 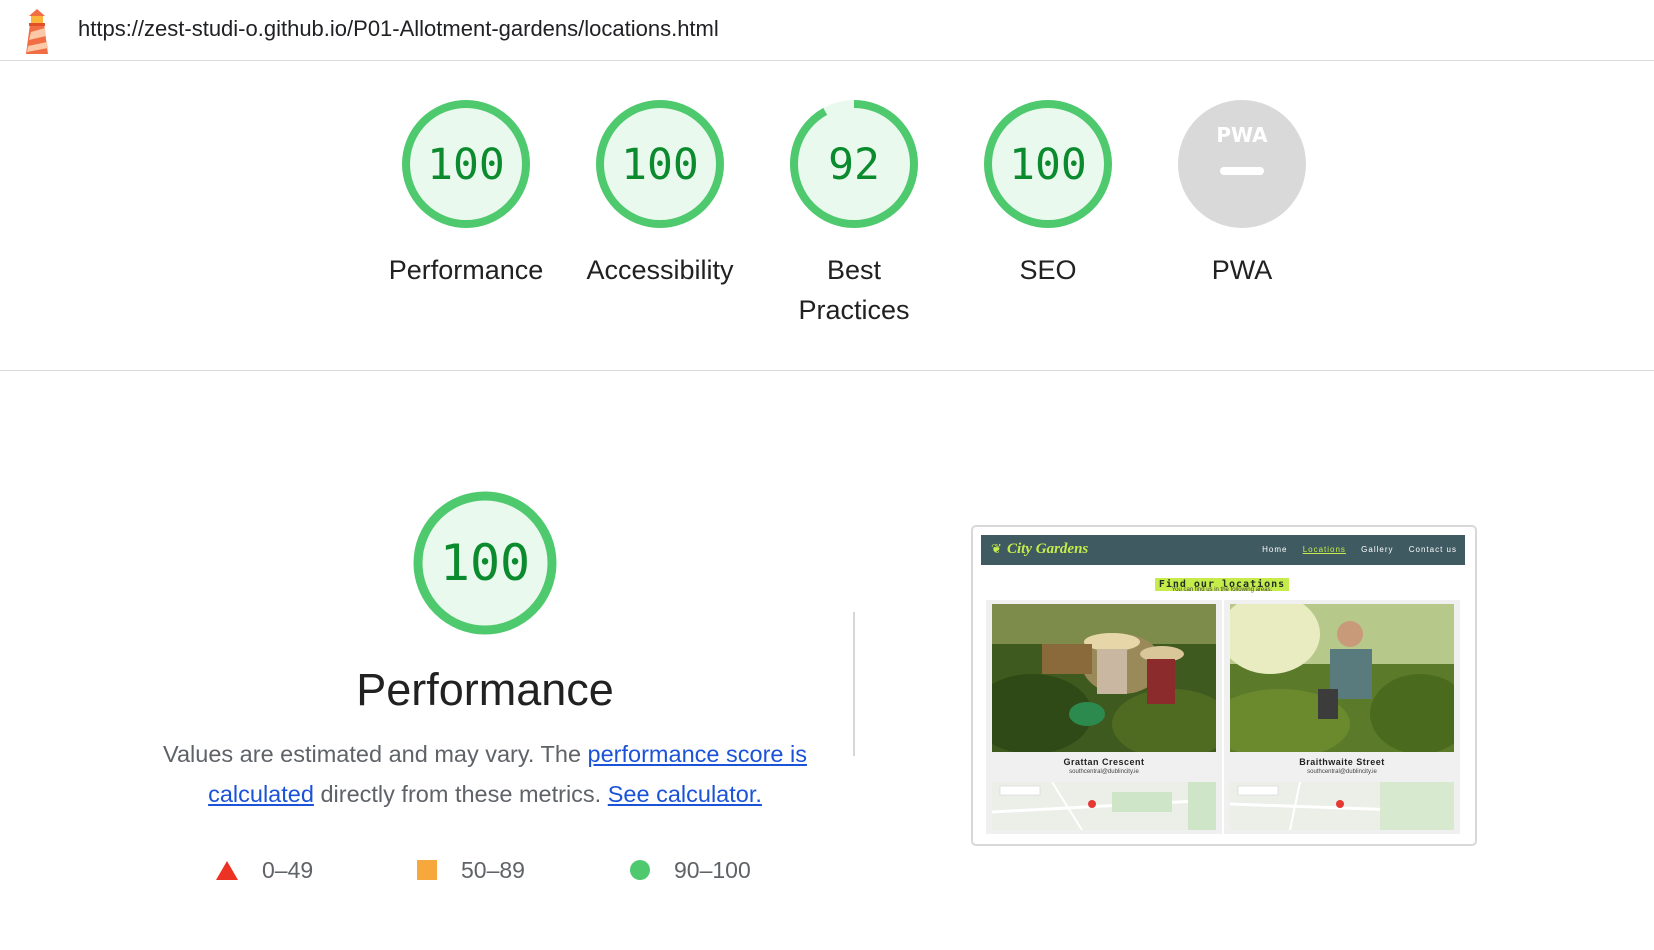 I want to click on gauge-seo: 100 SEO, so click(x=1048, y=194).